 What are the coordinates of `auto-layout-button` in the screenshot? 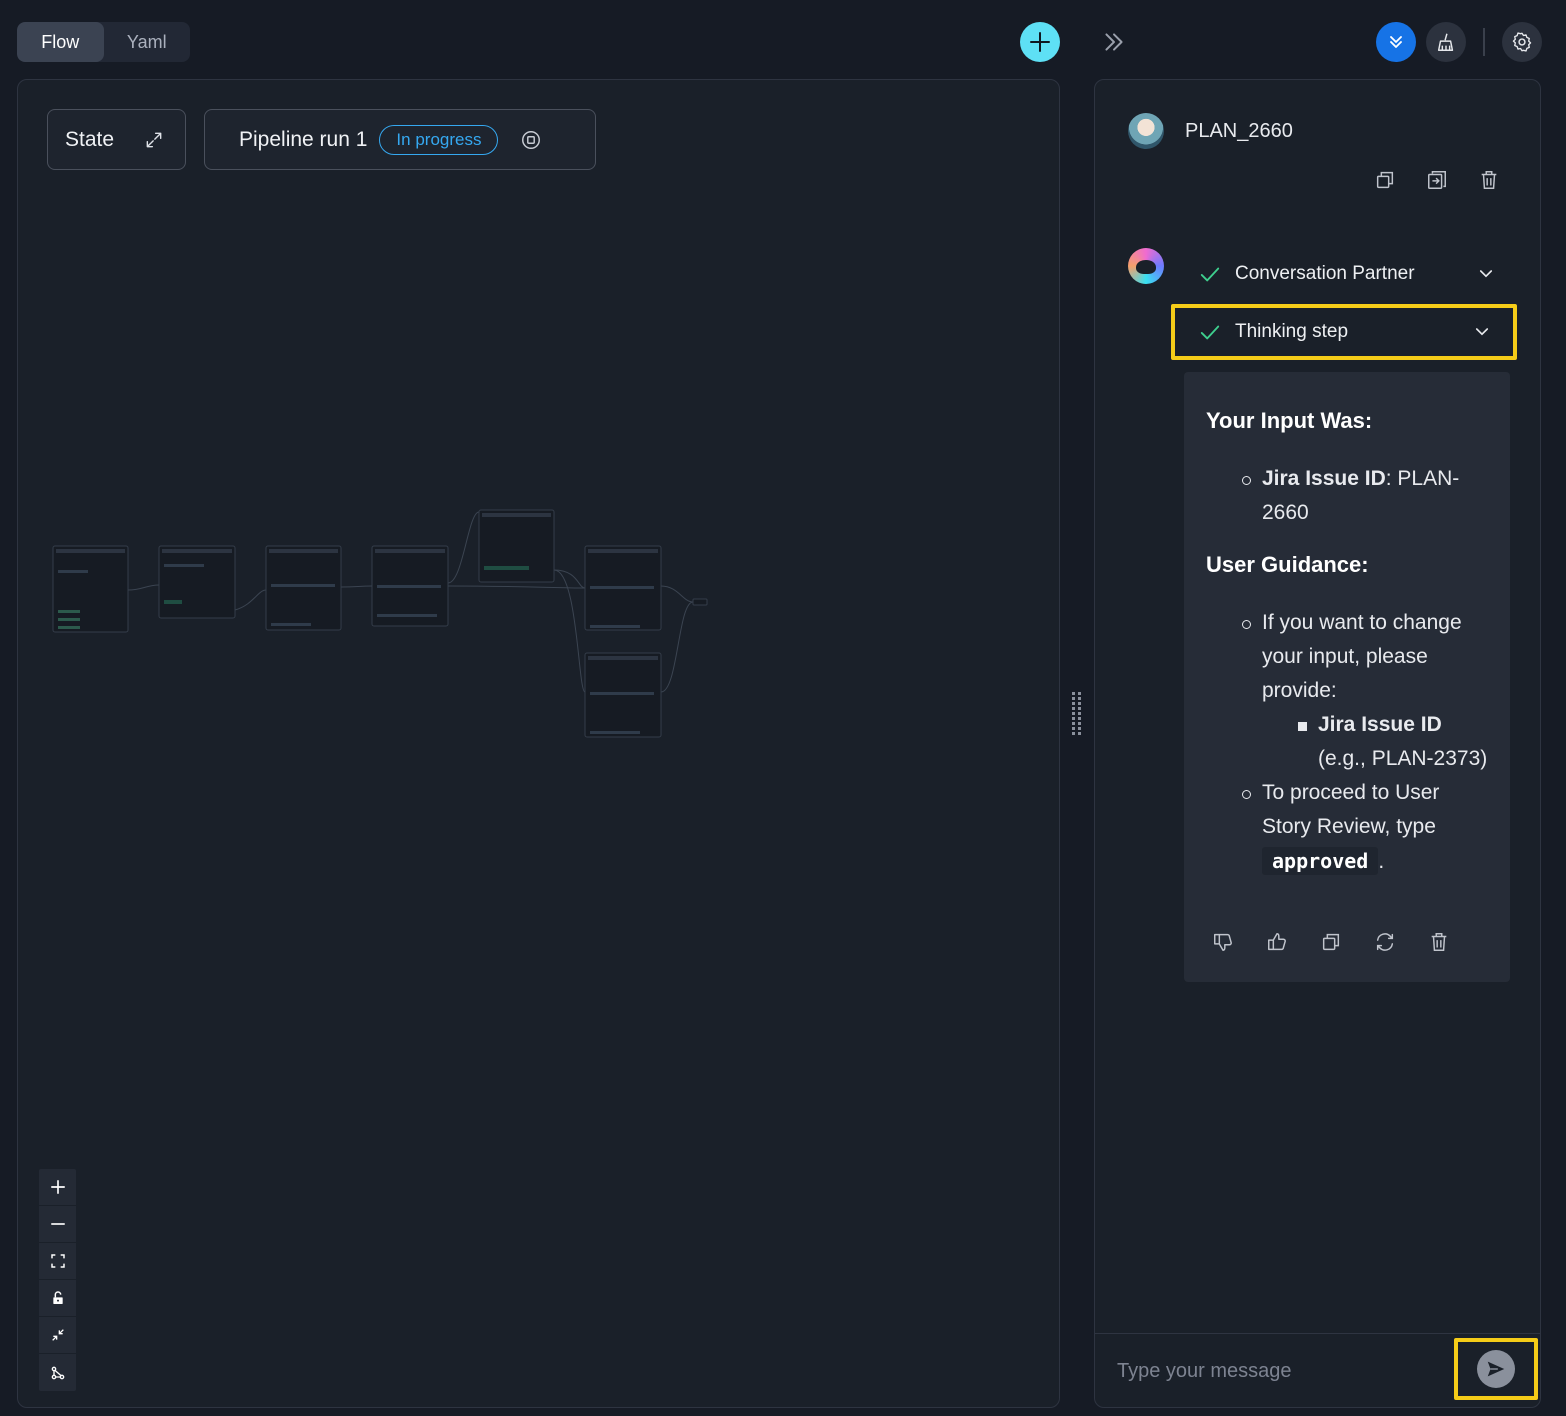 It's located at (57, 1372).